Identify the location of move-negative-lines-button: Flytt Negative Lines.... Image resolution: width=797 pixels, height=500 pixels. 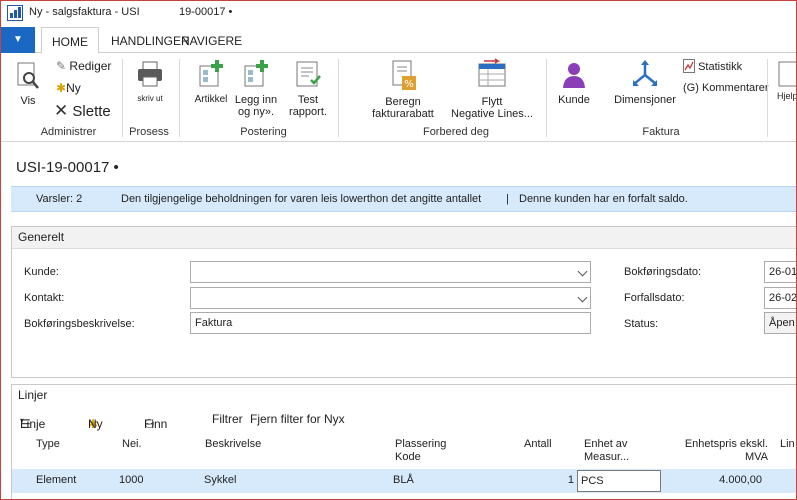
(492, 89).